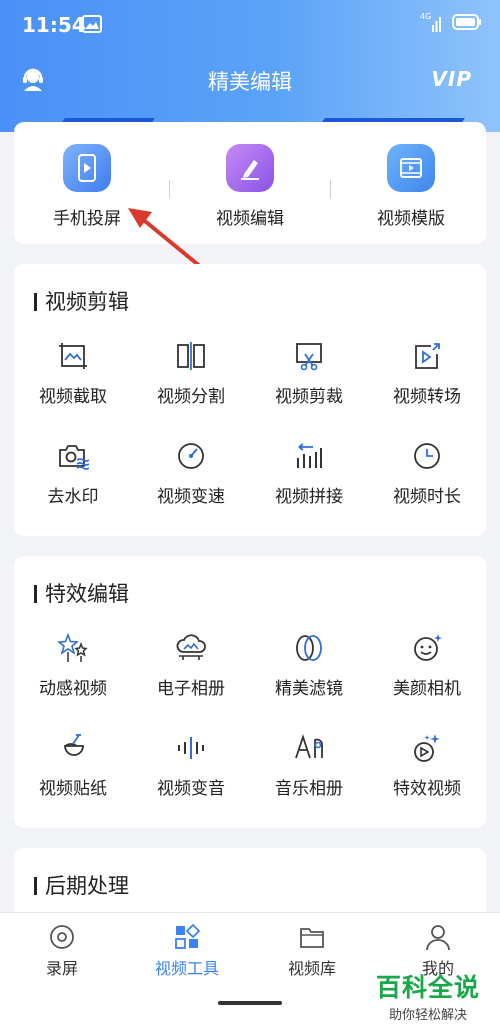 The height and width of the screenshot is (1029, 500). What do you see at coordinates (61, 968) in the screenshot?
I see `tab-label: 录屏` at bounding box center [61, 968].